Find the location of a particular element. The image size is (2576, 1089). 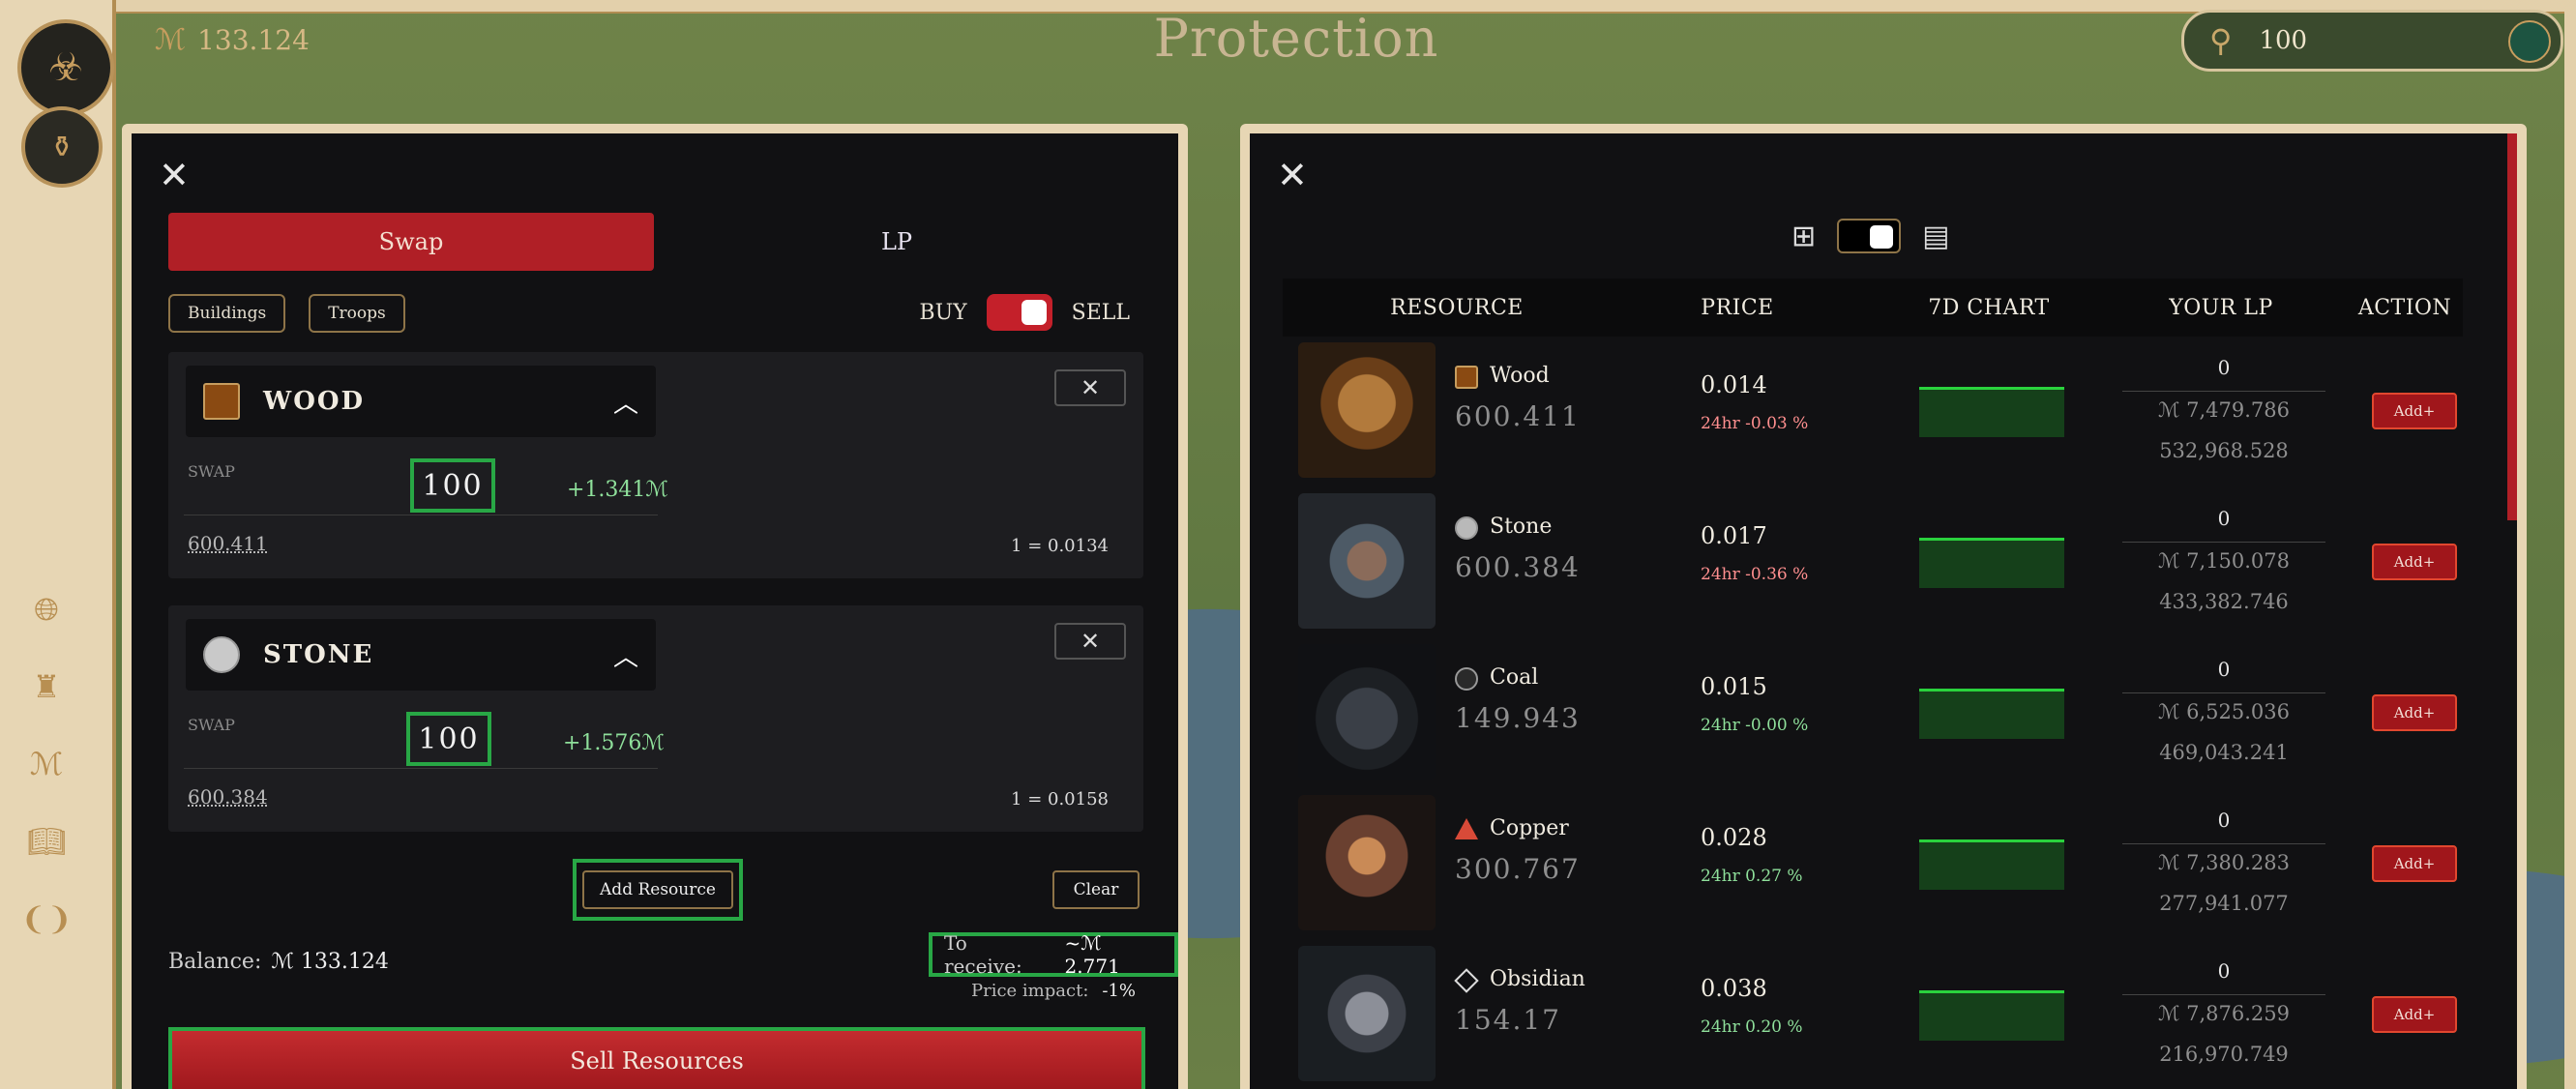

view-toggle is located at coordinates (1869, 236).